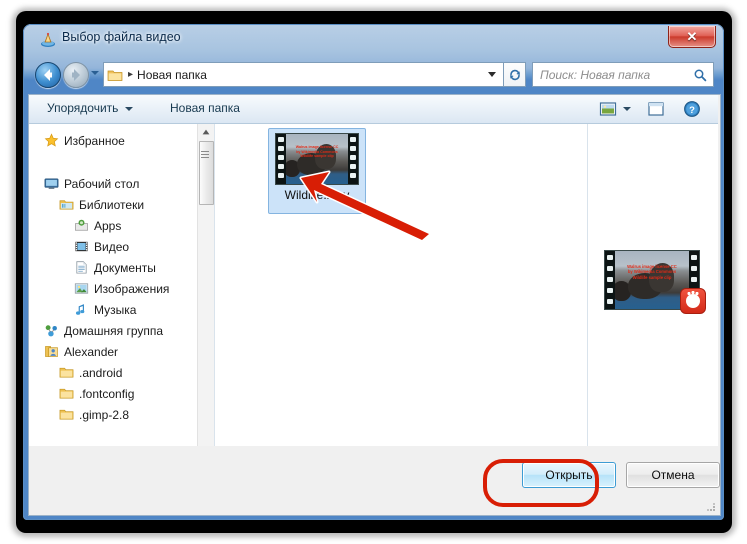  What do you see at coordinates (51, 331) in the screenshot?
I see `homegroup-icon` at bounding box center [51, 331].